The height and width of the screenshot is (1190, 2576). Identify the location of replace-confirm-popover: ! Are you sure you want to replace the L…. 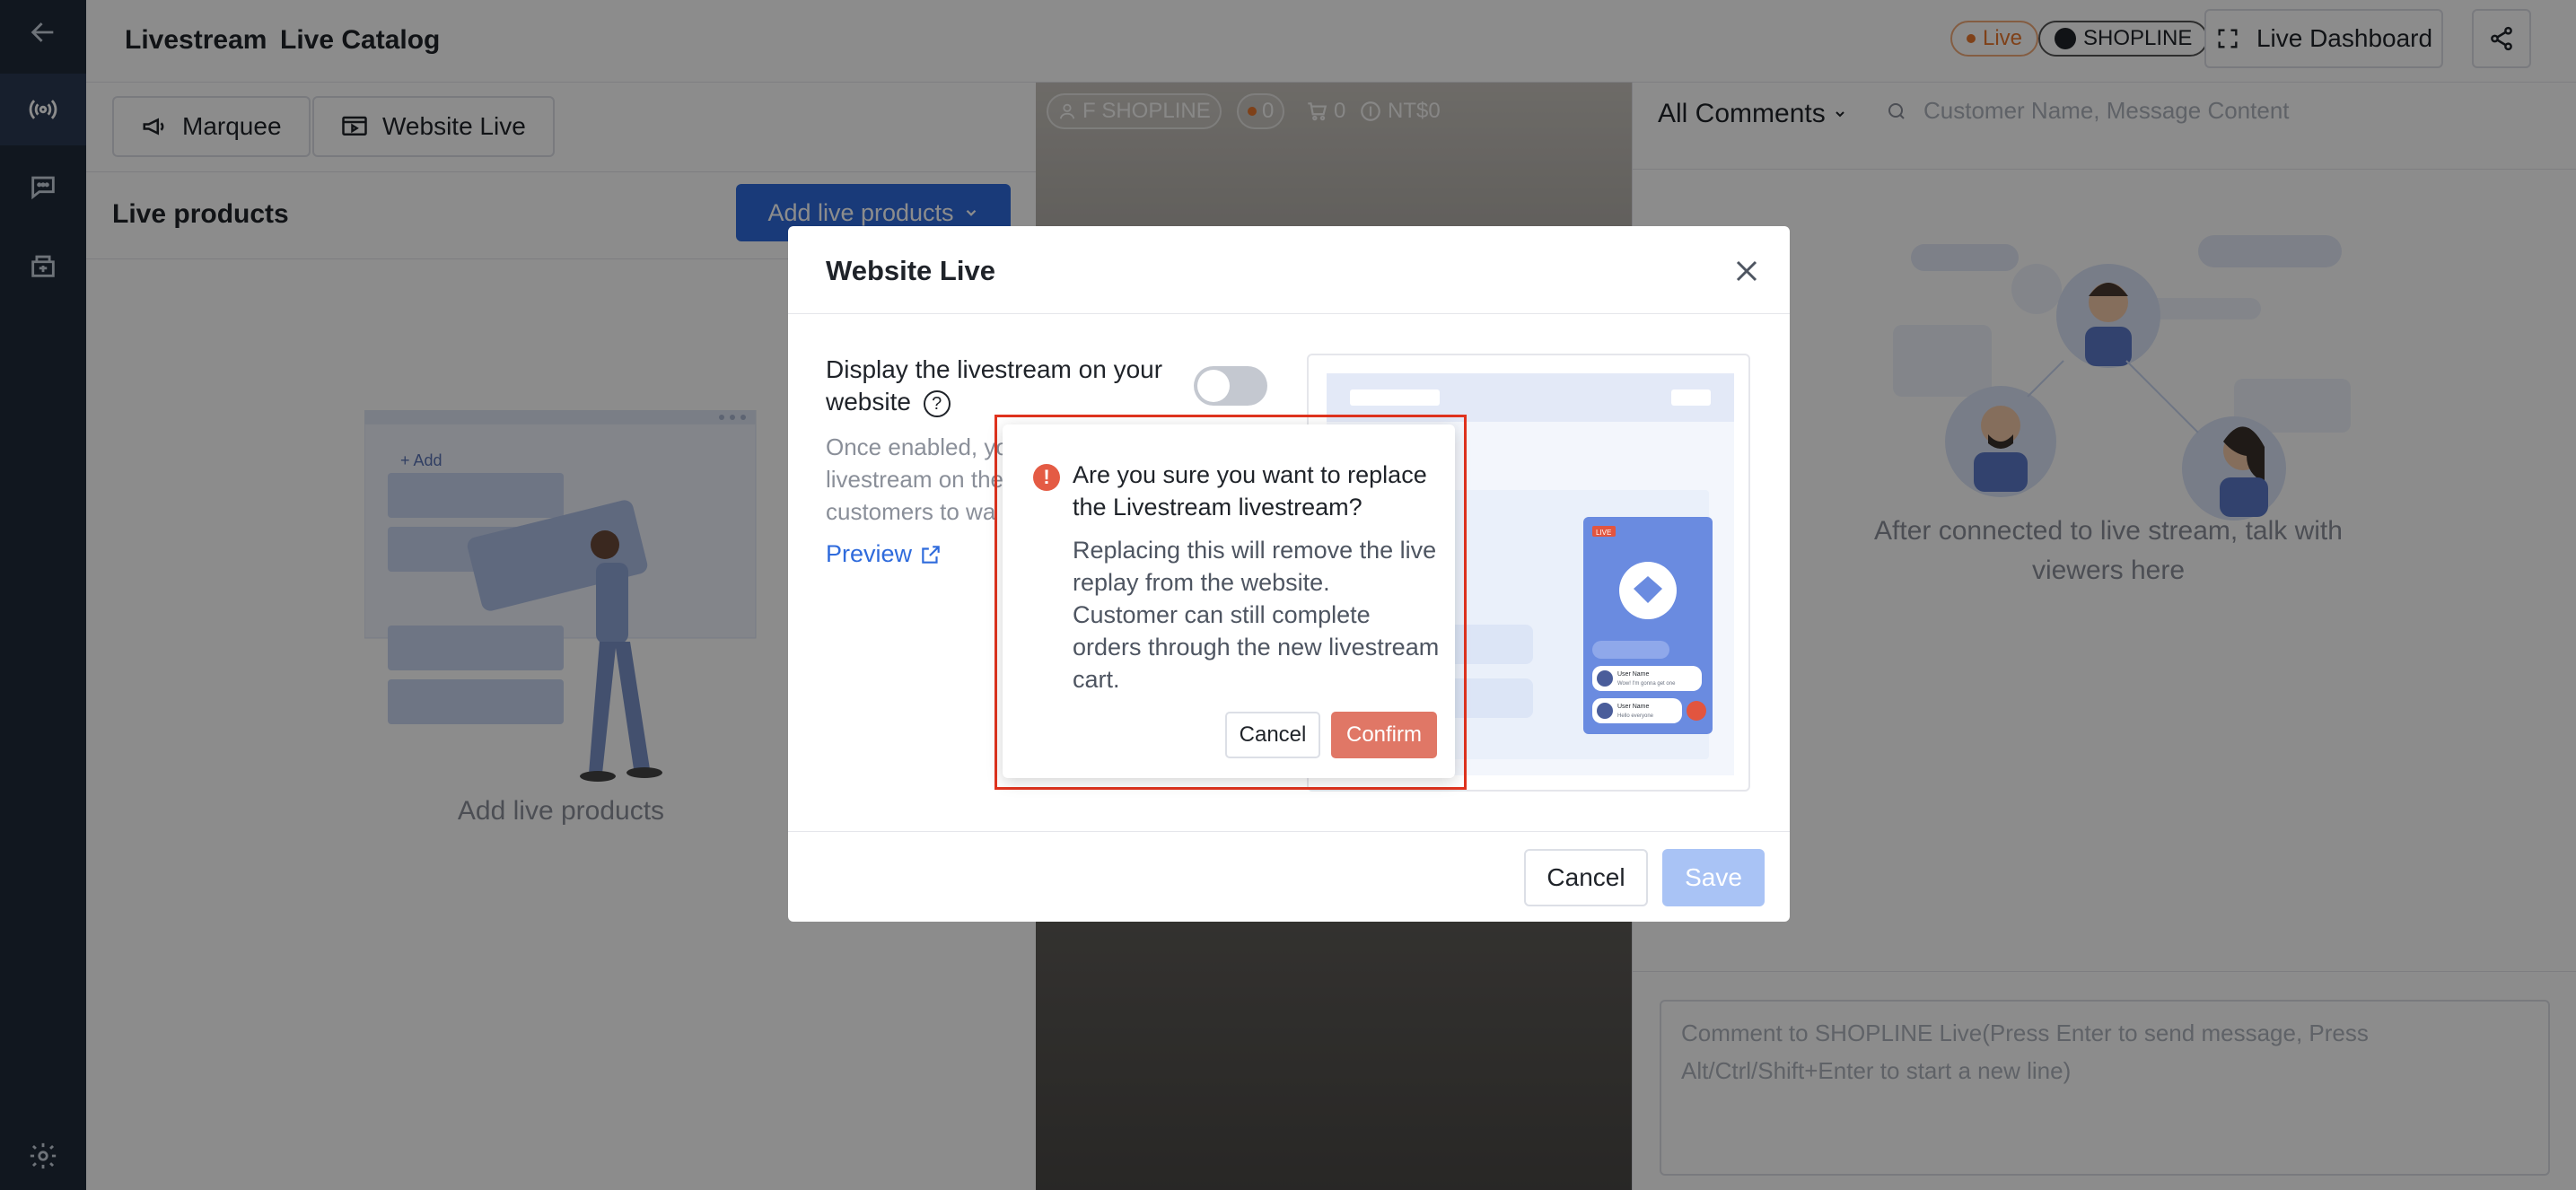
(1229, 601).